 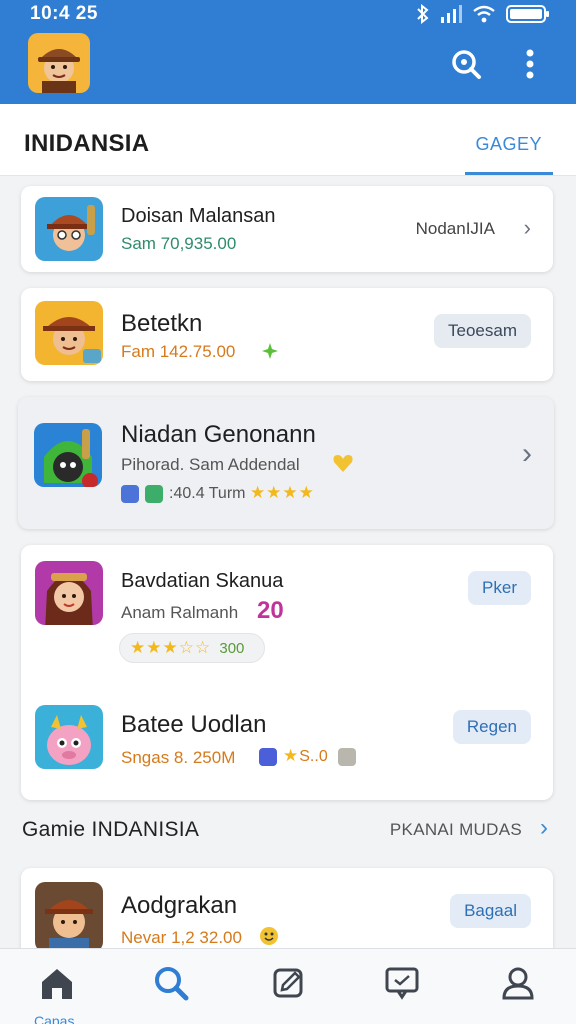 I want to click on section-title: Gamie INDANISIA, so click(x=111, y=829).